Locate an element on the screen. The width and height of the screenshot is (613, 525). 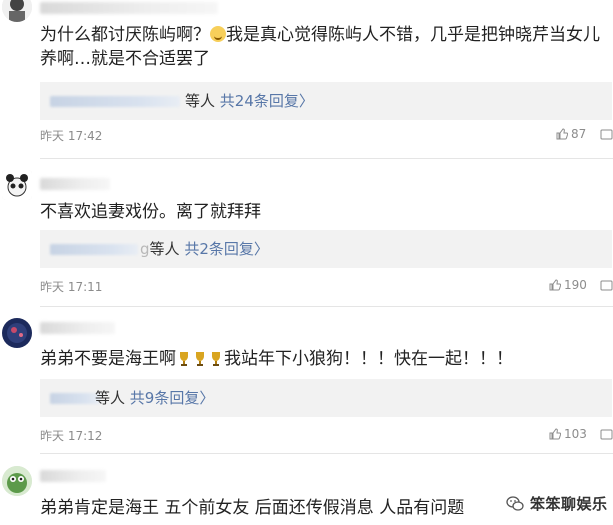
like-button: 103 is located at coordinates (568, 434).